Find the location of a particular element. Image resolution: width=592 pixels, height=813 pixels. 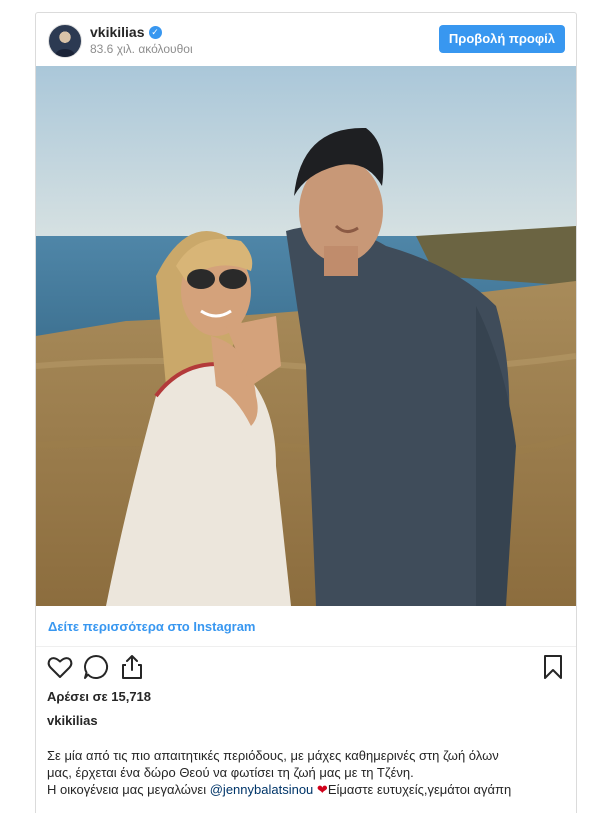

username-row: vkikilias ✓ is located at coordinates (126, 32).